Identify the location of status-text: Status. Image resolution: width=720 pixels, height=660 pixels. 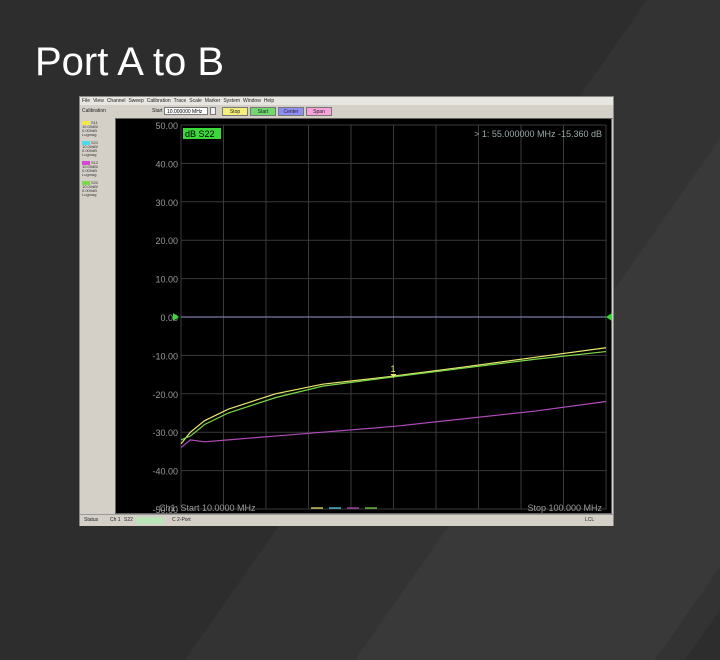
(91, 520).